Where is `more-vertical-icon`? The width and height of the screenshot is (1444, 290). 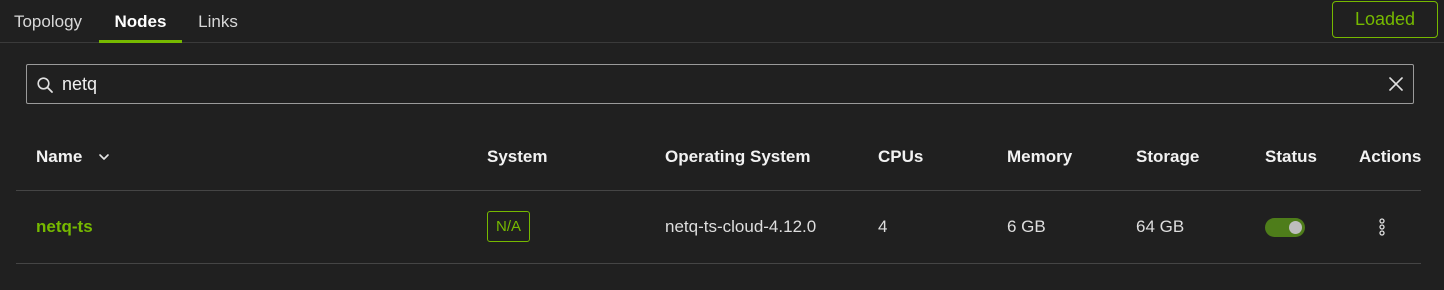
more-vertical-icon is located at coordinates (1382, 227).